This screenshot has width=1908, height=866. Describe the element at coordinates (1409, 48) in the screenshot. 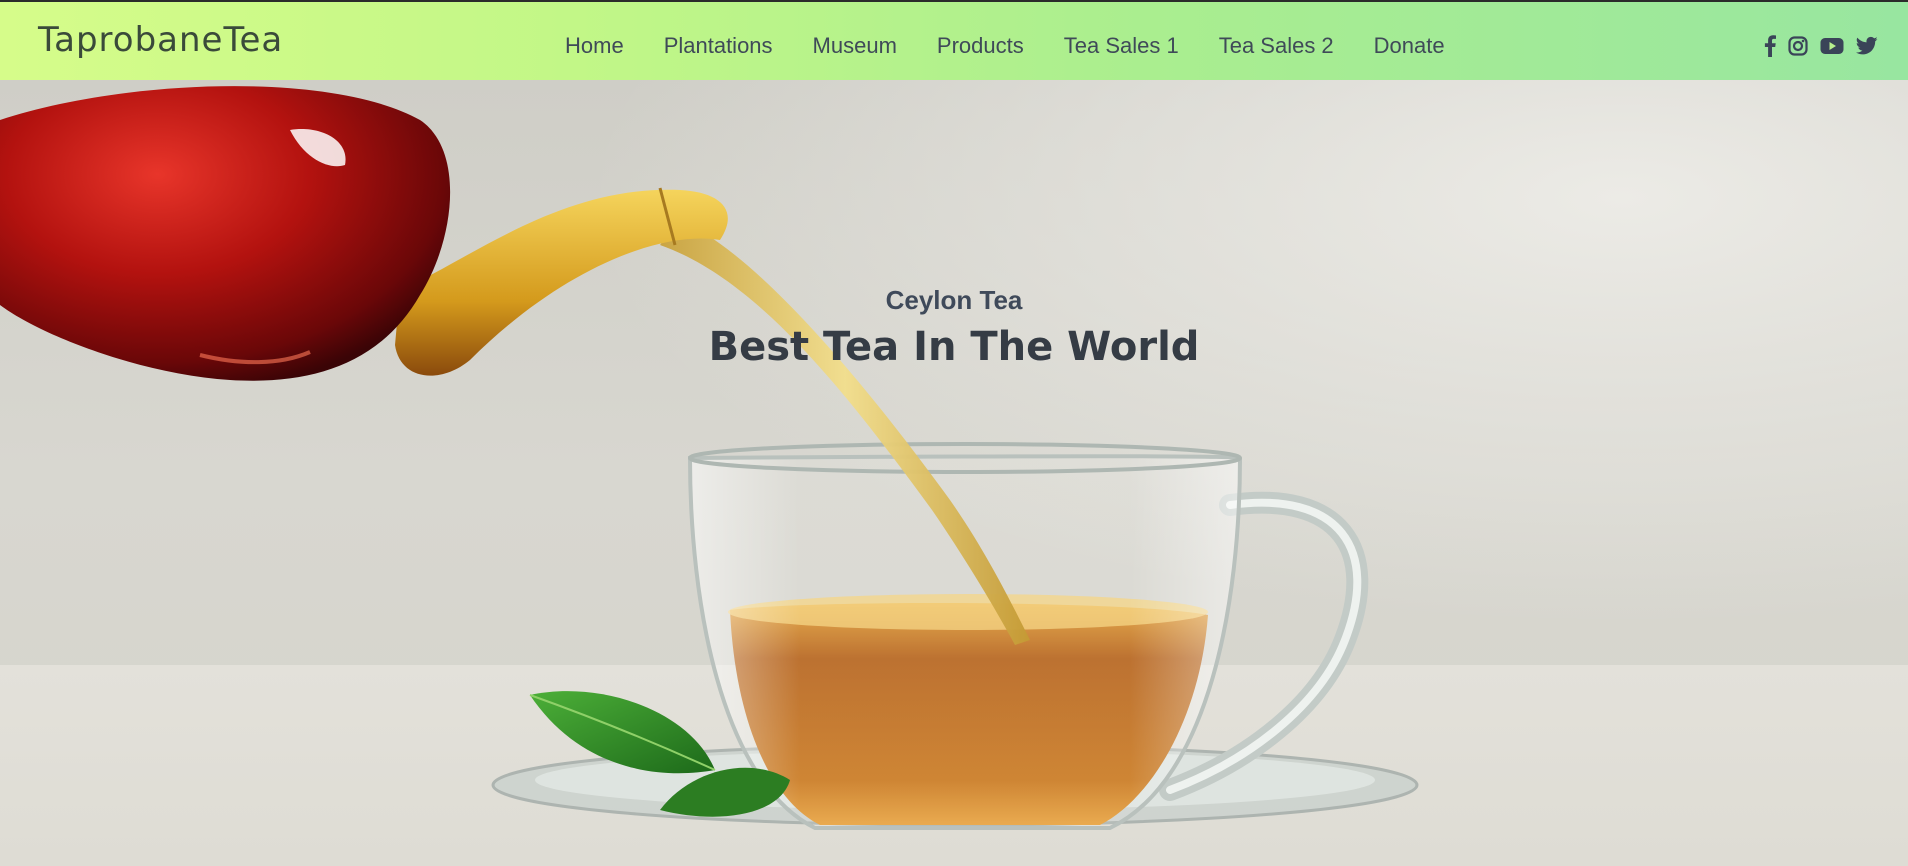

I see `nav-donate: Donate` at that location.